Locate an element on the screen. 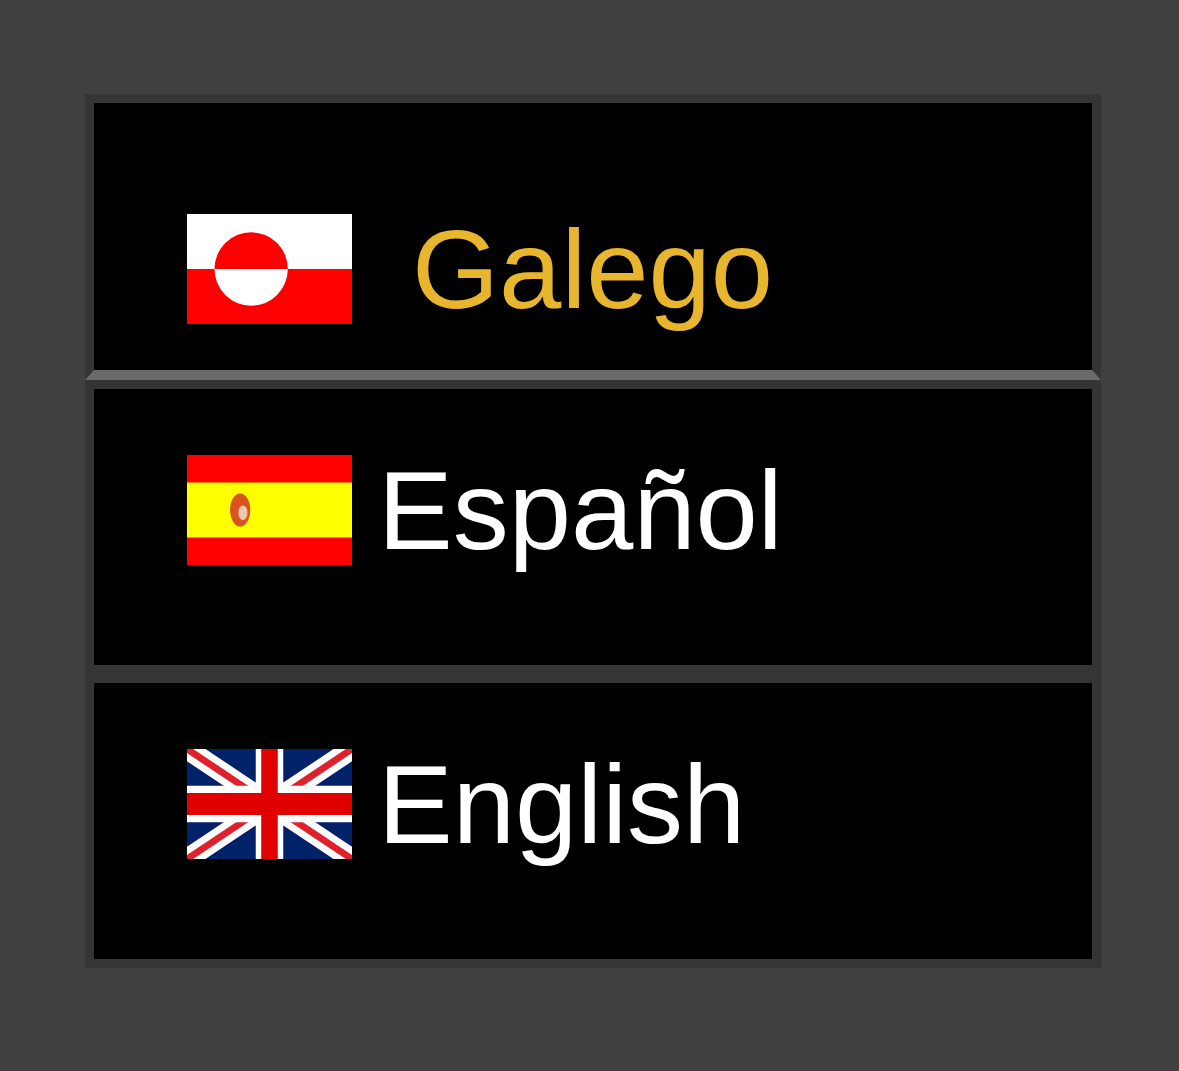 The height and width of the screenshot is (1071, 1179). spain-flag-icon is located at coordinates (269, 510).